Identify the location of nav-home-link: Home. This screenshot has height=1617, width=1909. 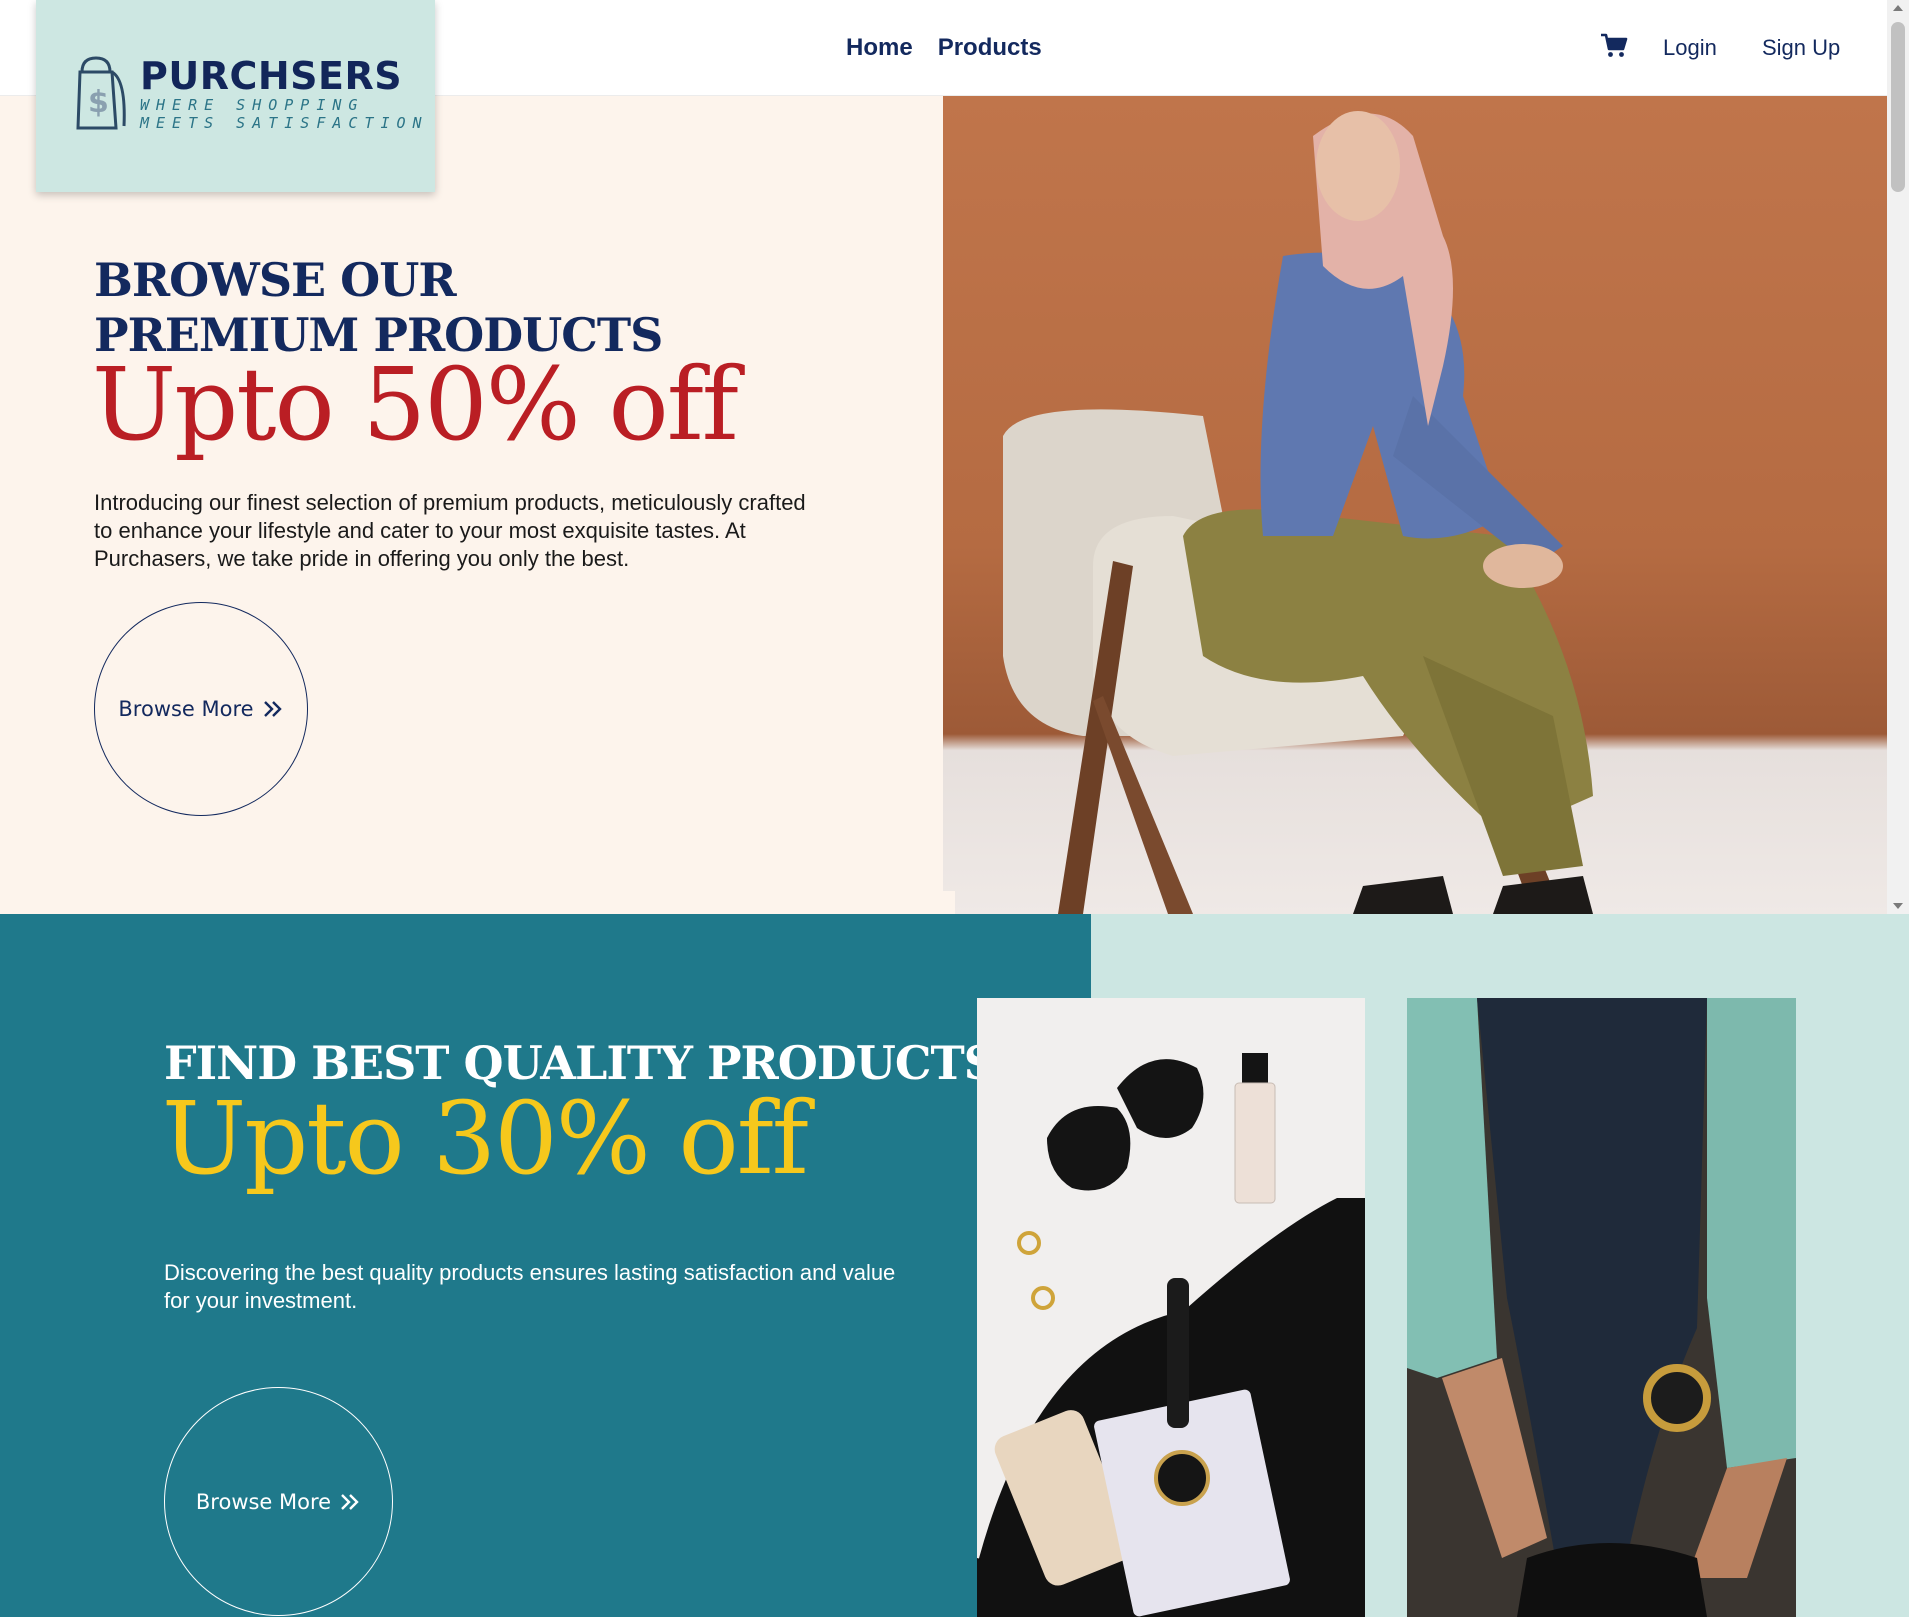
(879, 48).